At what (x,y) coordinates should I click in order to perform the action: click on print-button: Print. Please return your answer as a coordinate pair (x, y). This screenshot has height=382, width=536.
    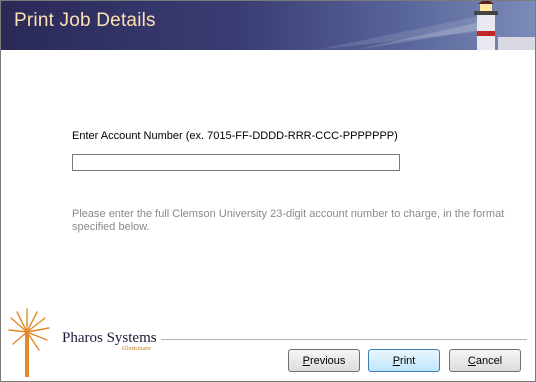
    Looking at the image, I should click on (404, 360).